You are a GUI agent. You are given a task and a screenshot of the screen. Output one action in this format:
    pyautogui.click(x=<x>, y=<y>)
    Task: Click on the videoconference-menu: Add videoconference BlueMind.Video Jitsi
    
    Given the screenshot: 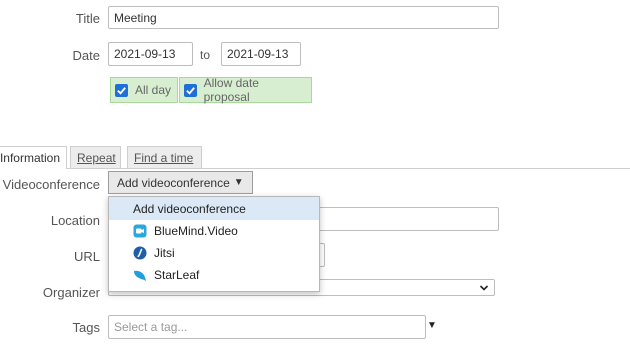 What is the action you would take?
    pyautogui.click(x=214, y=244)
    